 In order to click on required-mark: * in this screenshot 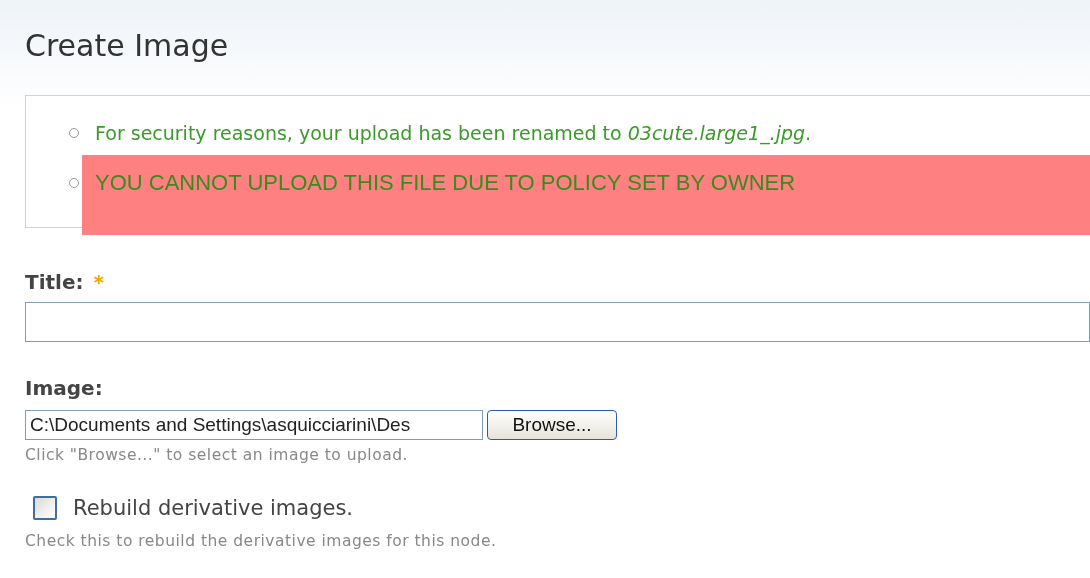, I will do `click(98, 282)`.